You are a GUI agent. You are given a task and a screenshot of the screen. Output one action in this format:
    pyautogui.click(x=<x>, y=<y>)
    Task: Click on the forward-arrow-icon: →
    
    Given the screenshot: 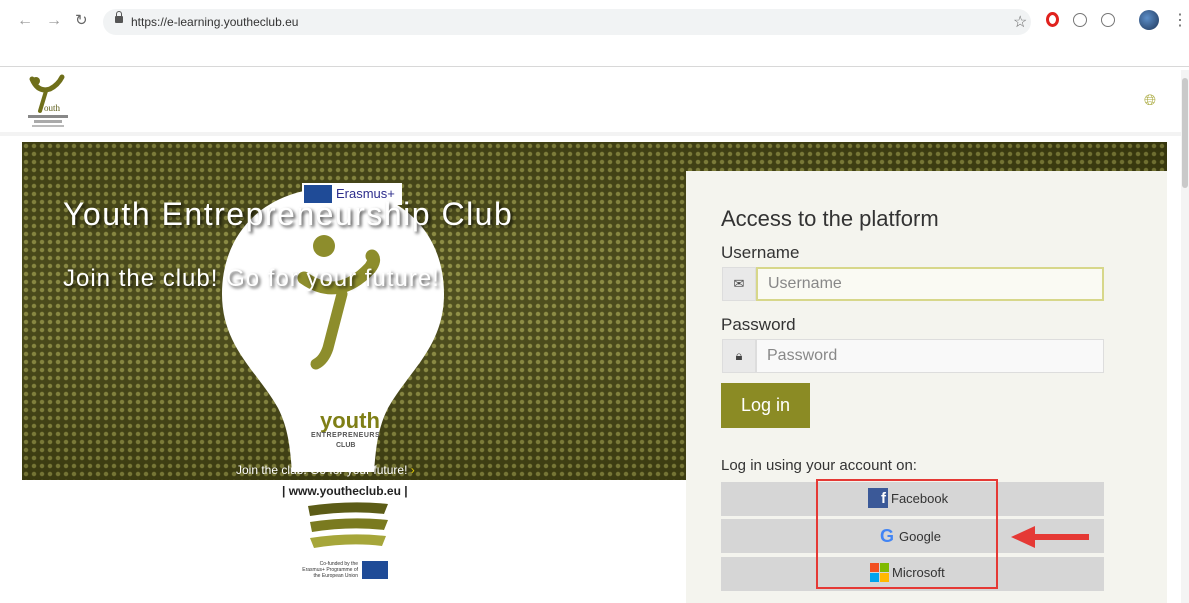 What is the action you would take?
    pyautogui.click(x=54, y=21)
    